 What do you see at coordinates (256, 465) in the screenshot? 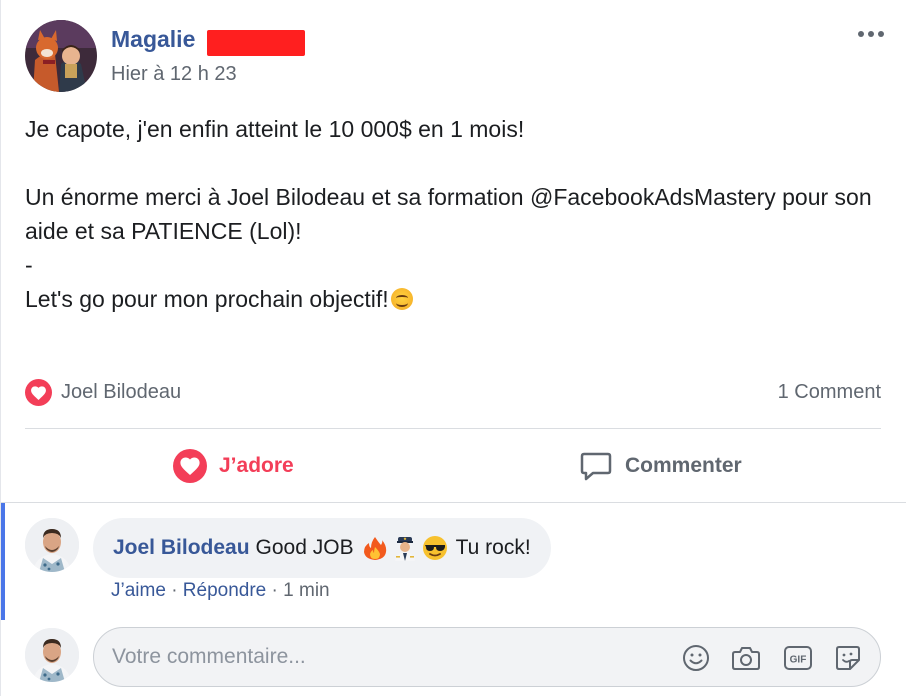
I see `love-label: J’adore` at bounding box center [256, 465].